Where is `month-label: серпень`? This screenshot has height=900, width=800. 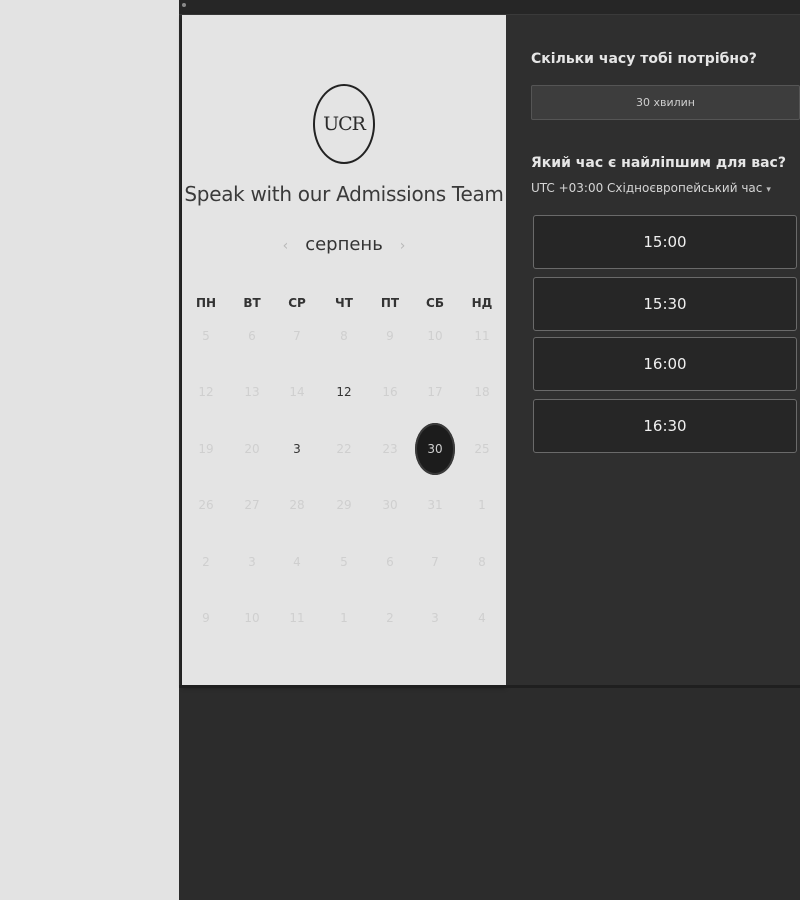
month-label: серпень is located at coordinates (344, 244).